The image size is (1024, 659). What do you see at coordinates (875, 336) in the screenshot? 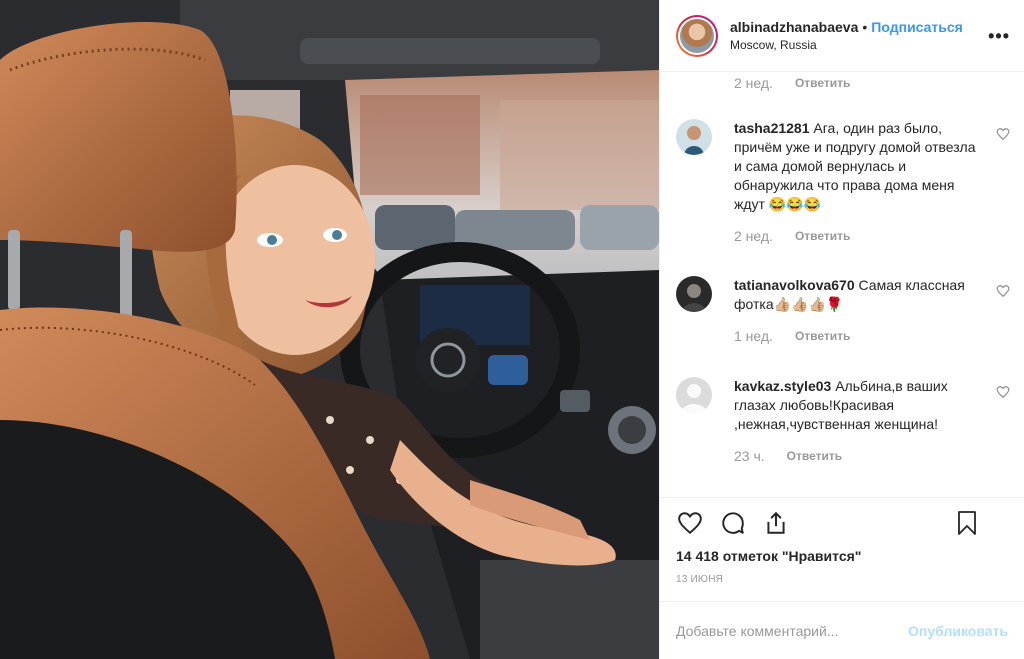
I see `comment-meta: 1 нед. Ответить` at bounding box center [875, 336].